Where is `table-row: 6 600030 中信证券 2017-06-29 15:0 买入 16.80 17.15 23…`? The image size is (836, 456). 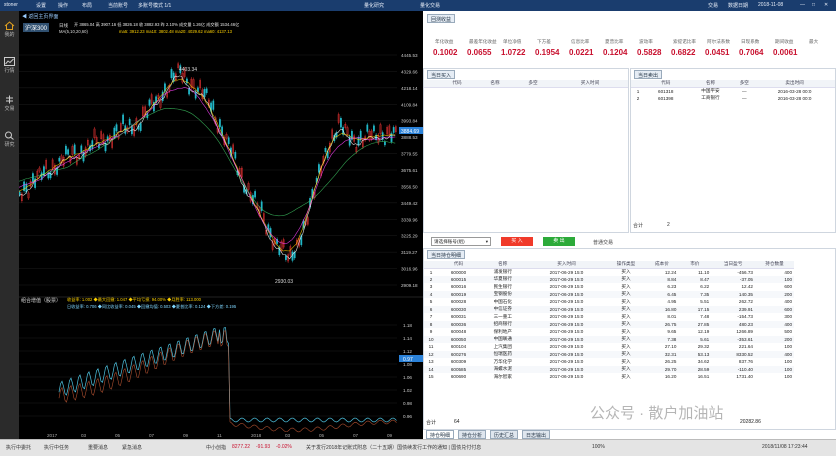 table-row: 6 600030 中信证券 2017-06-29 15:0 买入 16.80 17.15 23… is located at coordinates (609, 309).